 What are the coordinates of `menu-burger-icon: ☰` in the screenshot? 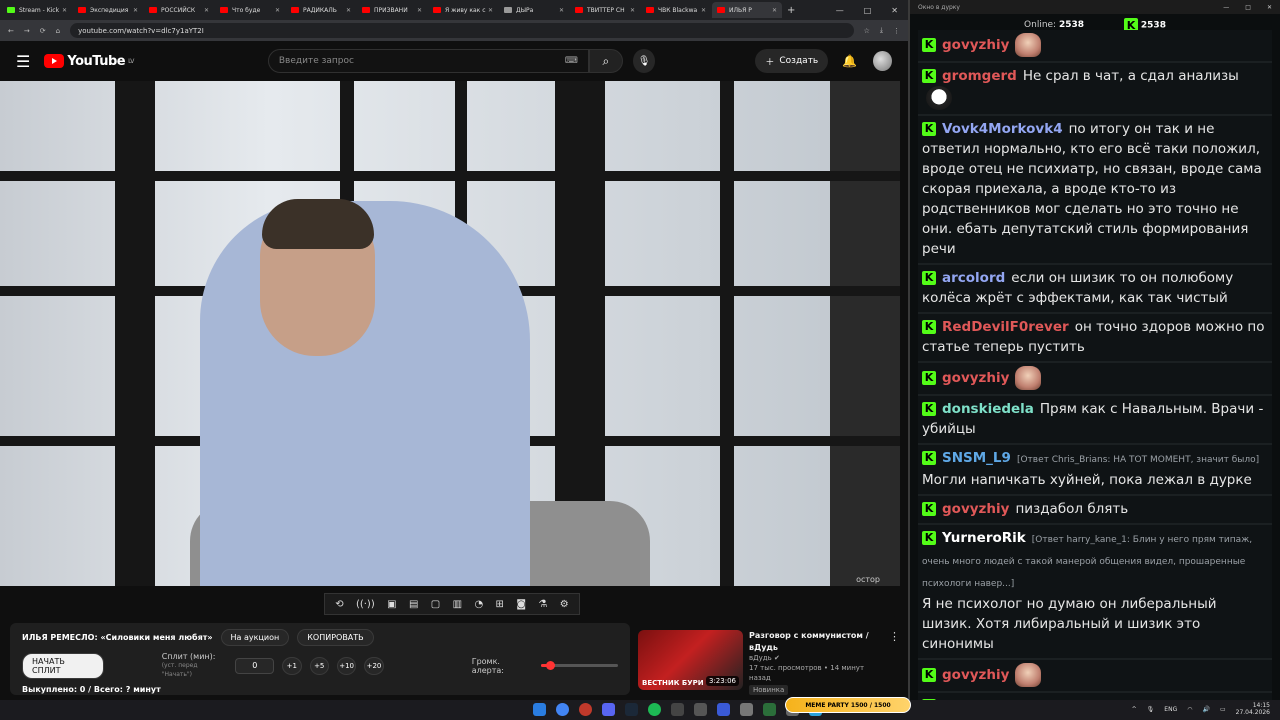 It's located at (23, 61).